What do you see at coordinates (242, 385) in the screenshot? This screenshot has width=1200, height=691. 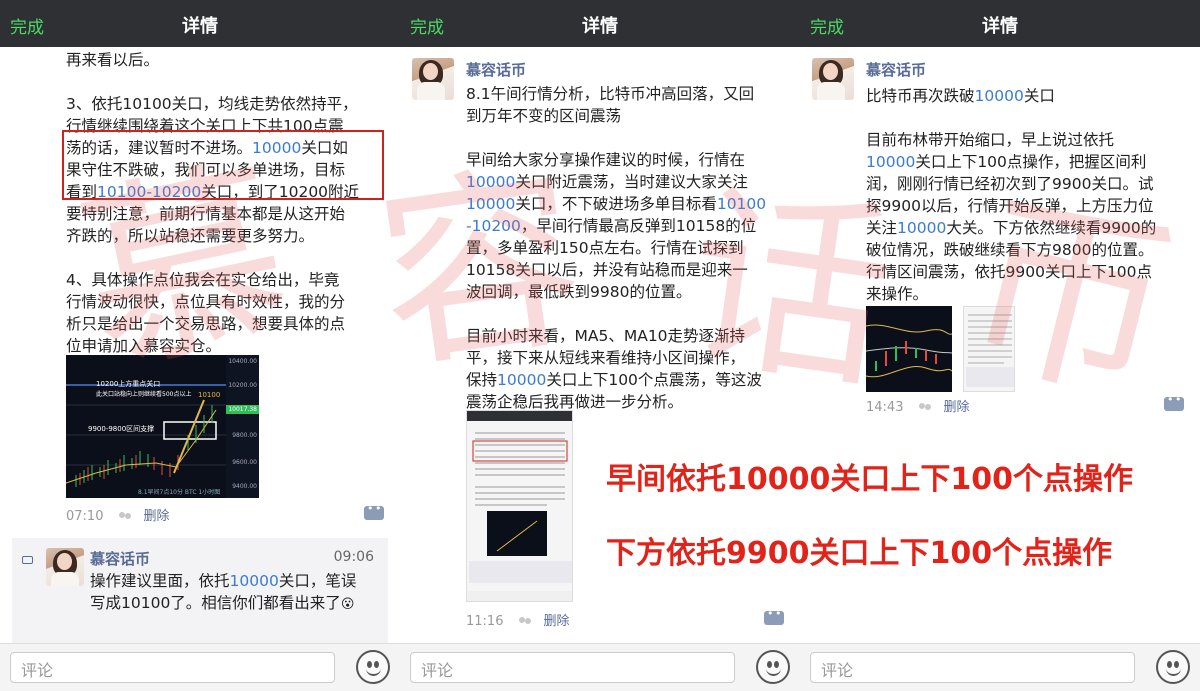 I see `chart-price-label: 10200.00` at bounding box center [242, 385].